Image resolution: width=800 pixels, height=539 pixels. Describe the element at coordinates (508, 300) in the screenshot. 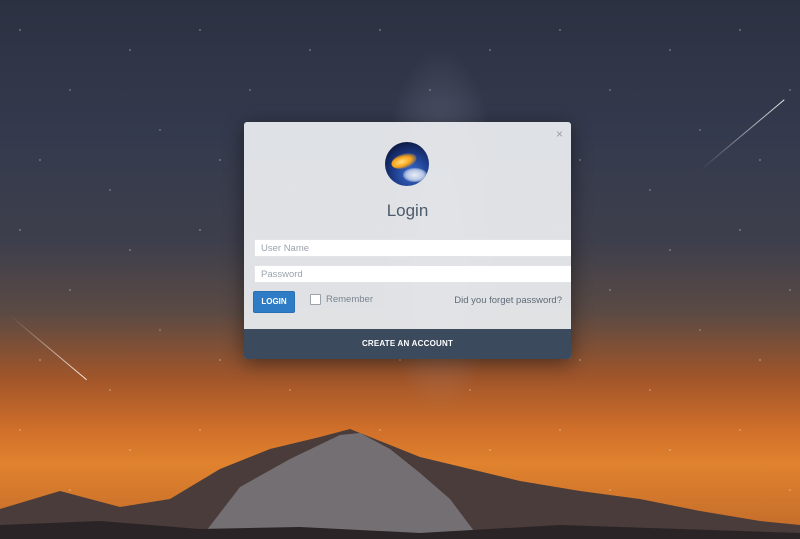

I see `forgot-password-link: Did you forget password?` at that location.